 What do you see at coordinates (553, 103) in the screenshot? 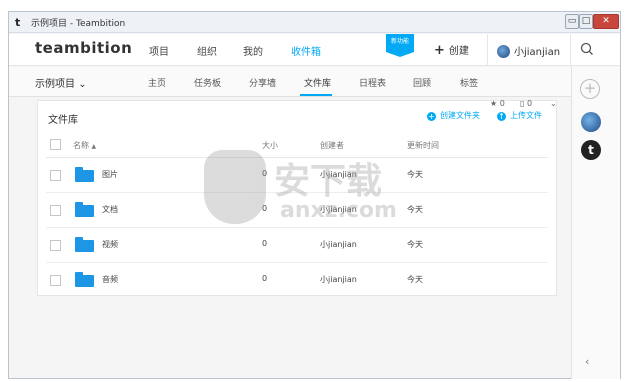
I see `panel-chevron-down-icon: ⌄` at bounding box center [553, 103].